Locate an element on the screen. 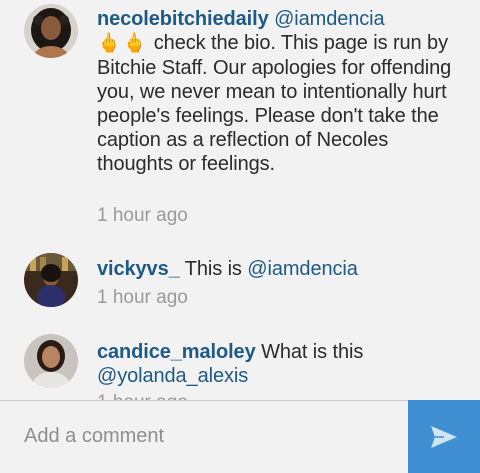 The image size is (480, 473). comment-username: candice_maloley is located at coordinates (176, 352).